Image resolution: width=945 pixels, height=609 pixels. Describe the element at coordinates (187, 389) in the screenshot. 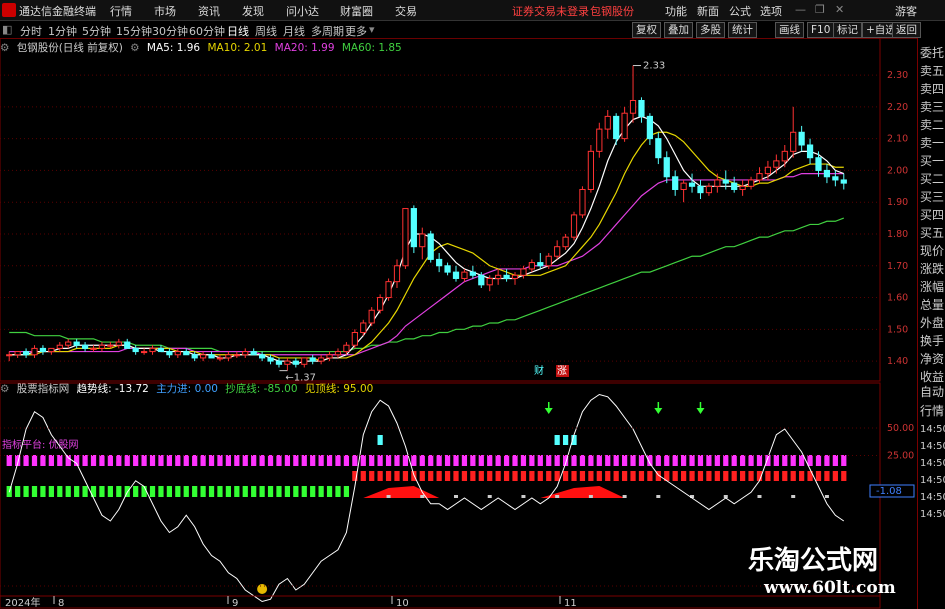

I see `main-force-label: 主力进: 0.00` at that location.